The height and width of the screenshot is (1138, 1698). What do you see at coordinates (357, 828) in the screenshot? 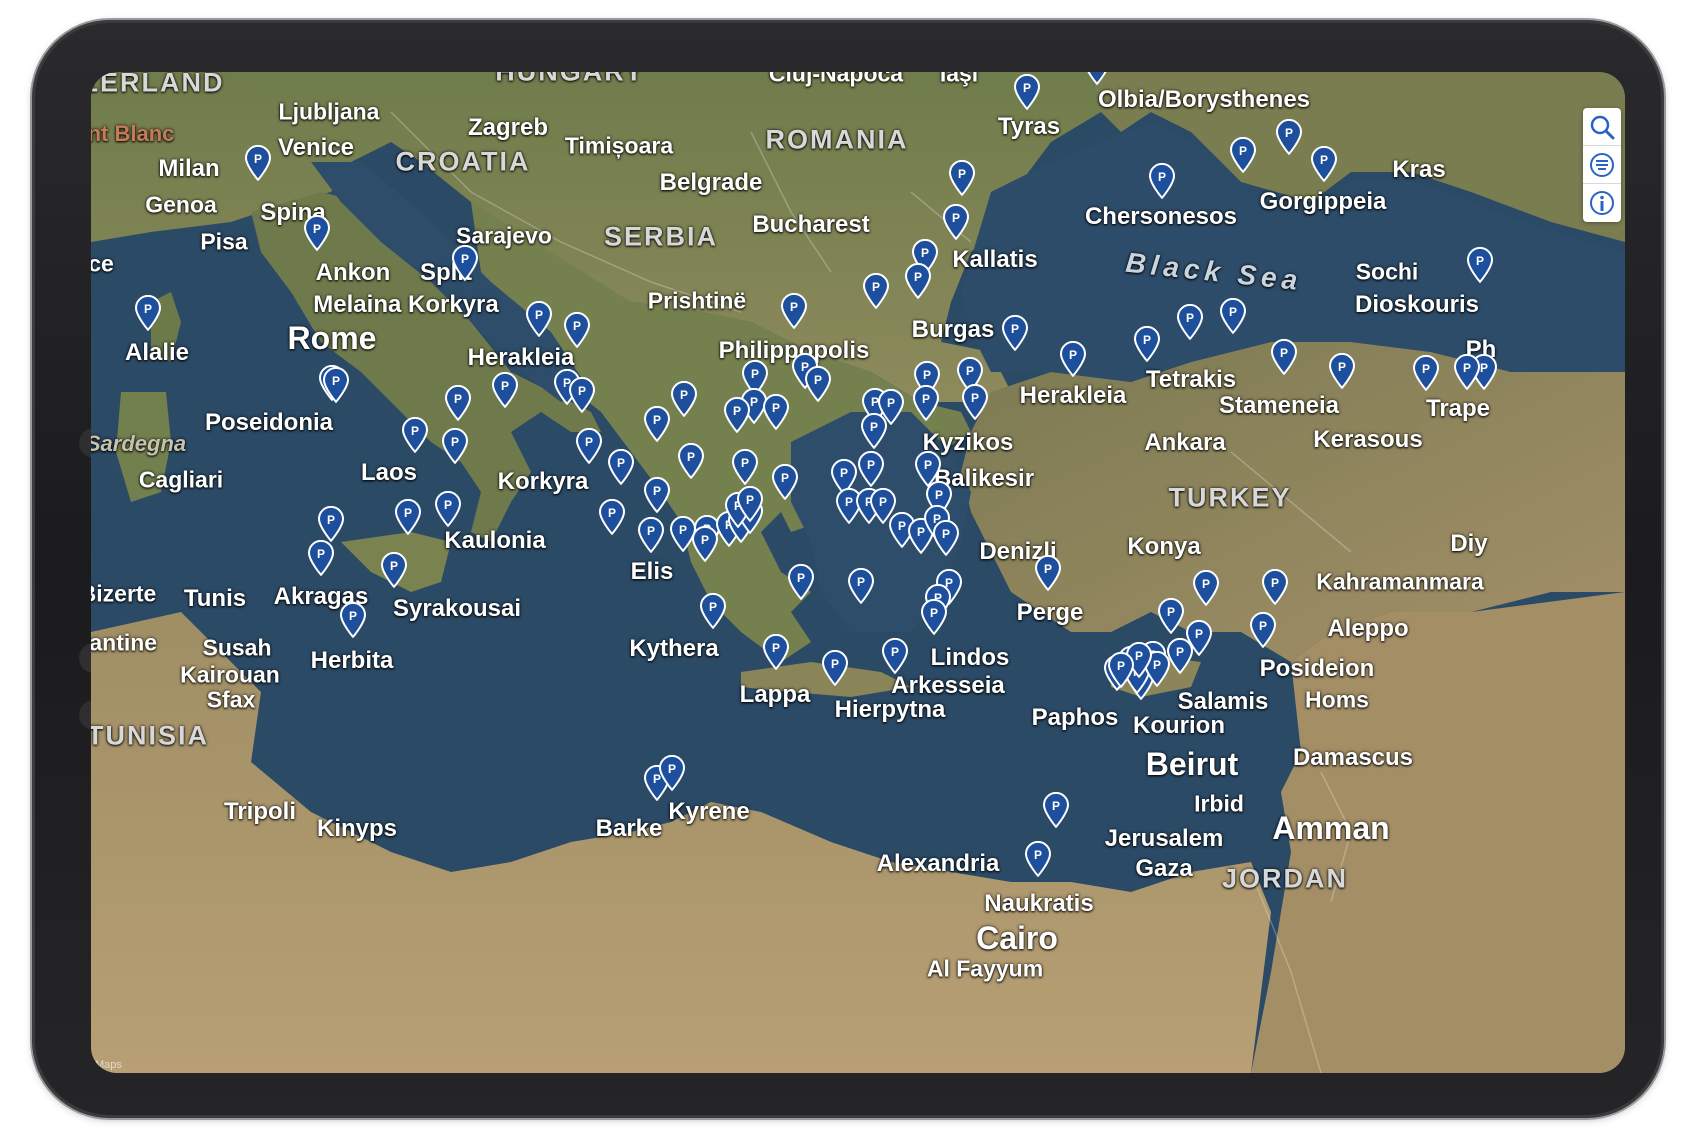
I see `label-kinyps: Kinyps` at bounding box center [357, 828].